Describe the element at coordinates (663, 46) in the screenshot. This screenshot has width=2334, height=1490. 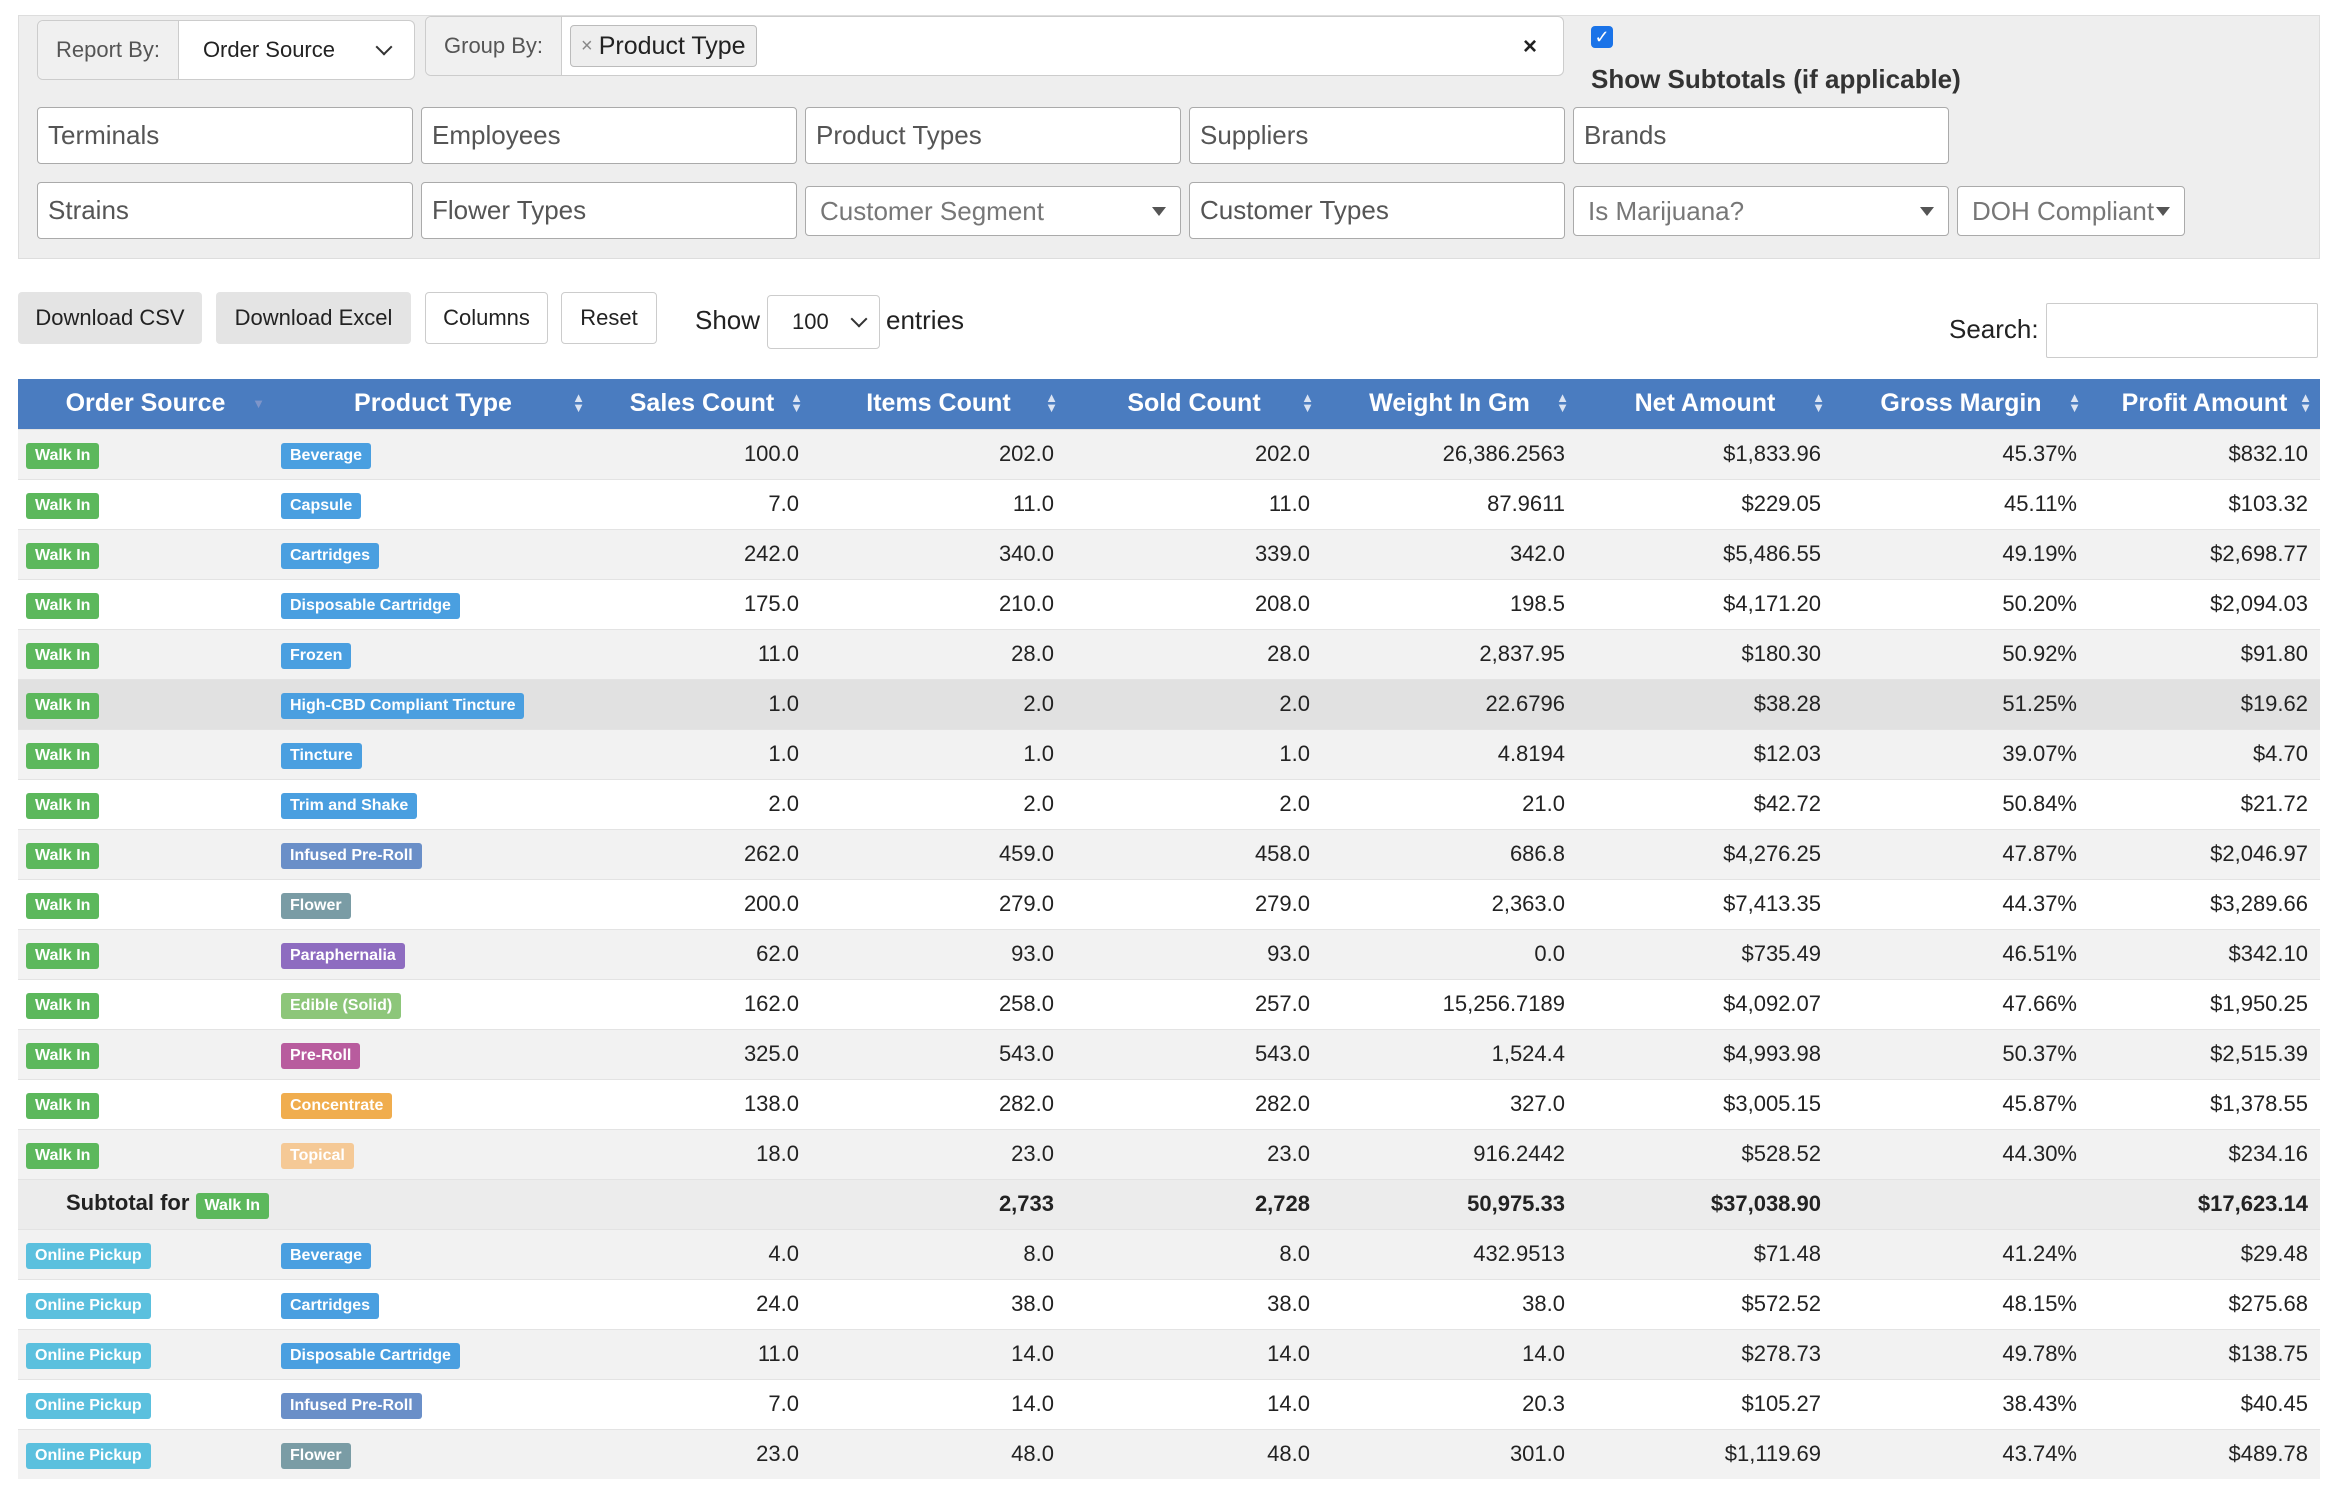
I see `group-by-tag: × Product Type` at that location.